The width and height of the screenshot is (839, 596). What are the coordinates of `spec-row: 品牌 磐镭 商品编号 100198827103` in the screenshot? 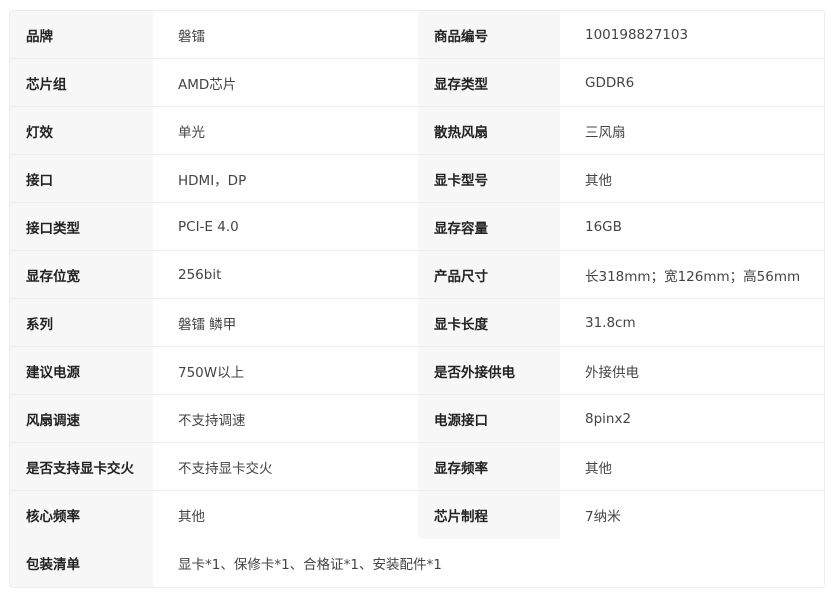 It's located at (417, 35).